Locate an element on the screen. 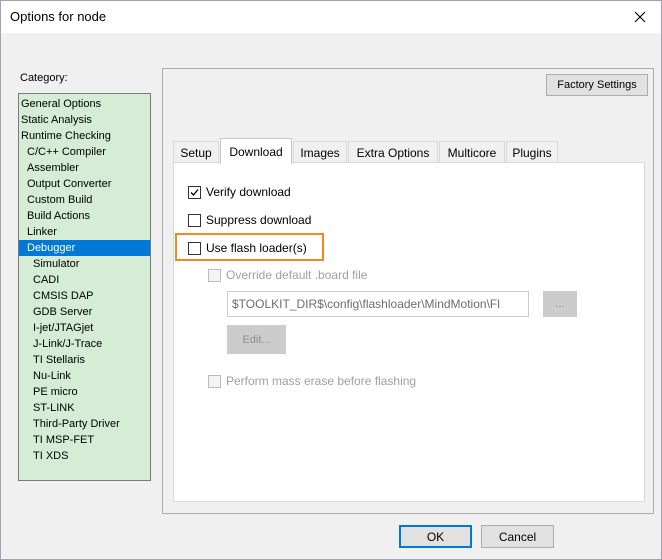 The image size is (662, 560). category-item-general-options: General Options is located at coordinates (84, 104).